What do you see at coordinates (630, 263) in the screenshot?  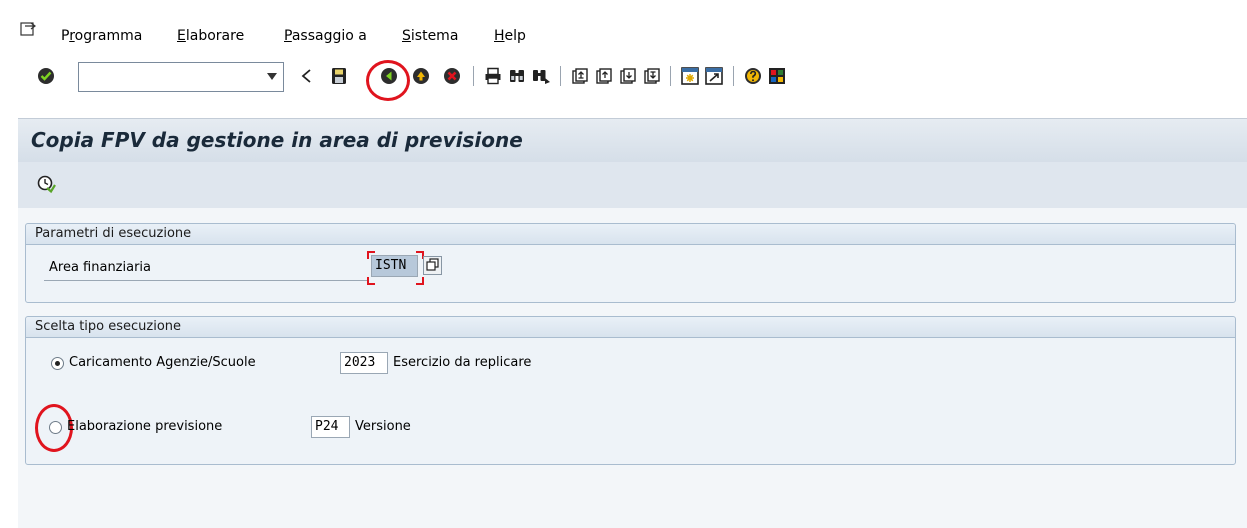 I see `params-group: Parametri di esecuzione` at bounding box center [630, 263].